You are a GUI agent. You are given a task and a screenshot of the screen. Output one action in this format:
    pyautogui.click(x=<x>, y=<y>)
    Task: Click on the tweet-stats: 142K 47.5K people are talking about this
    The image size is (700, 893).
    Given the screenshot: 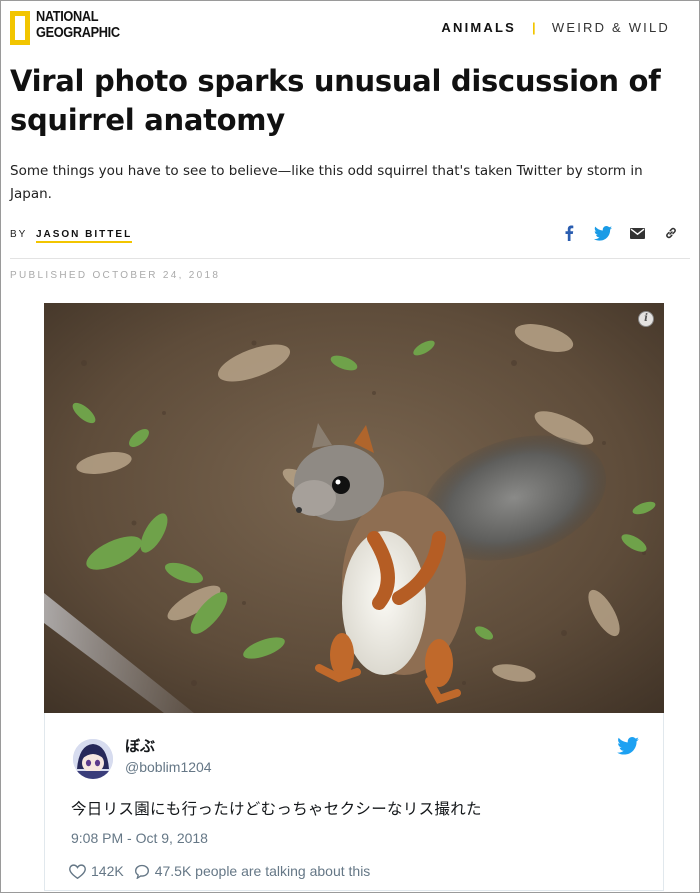 What is the action you would take?
    pyautogui.click(x=224, y=871)
    